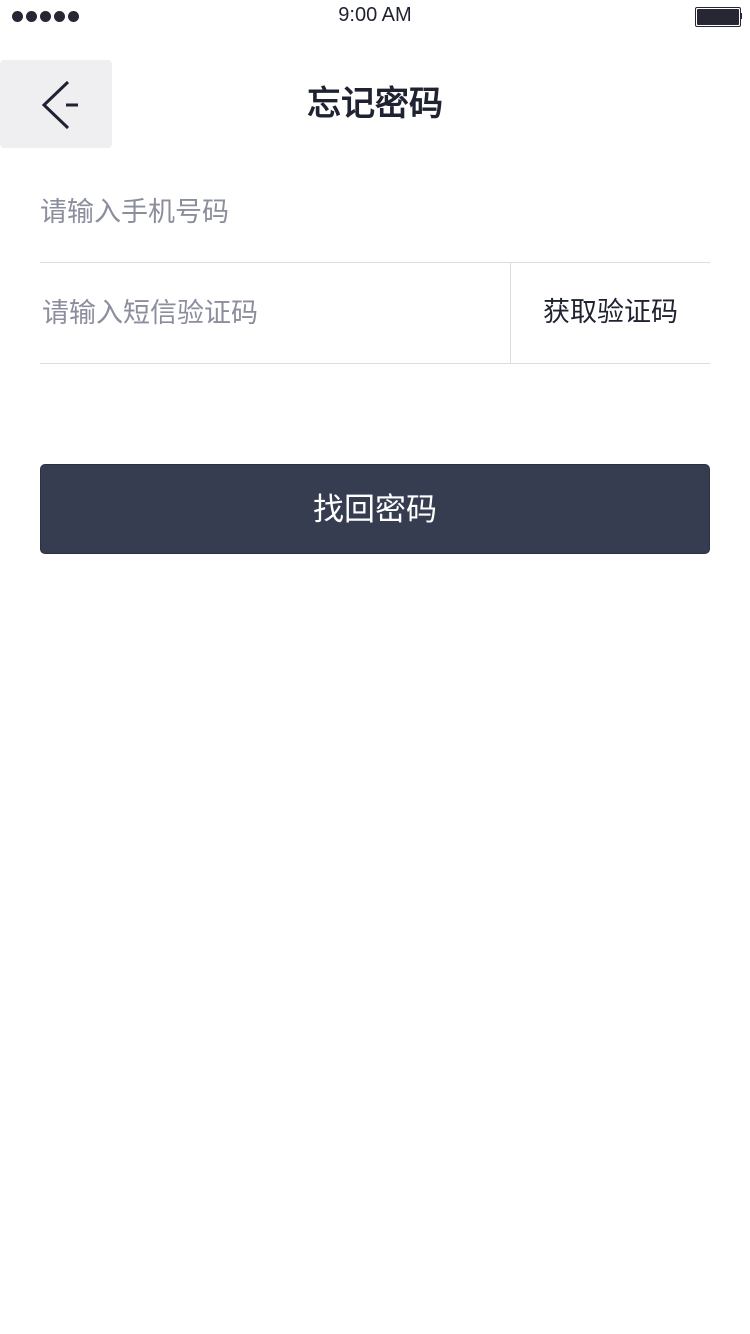 This screenshot has width=750, height=1334. I want to click on battery-body, so click(718, 17).